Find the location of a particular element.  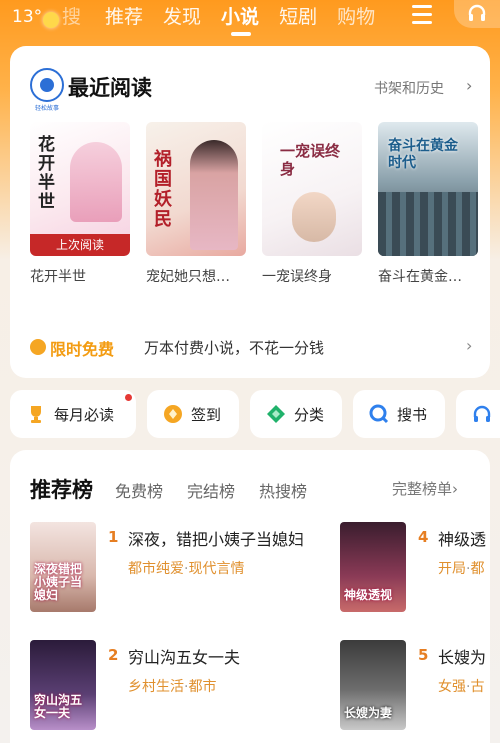

weather-widget: 13° is located at coordinates (36, 17).